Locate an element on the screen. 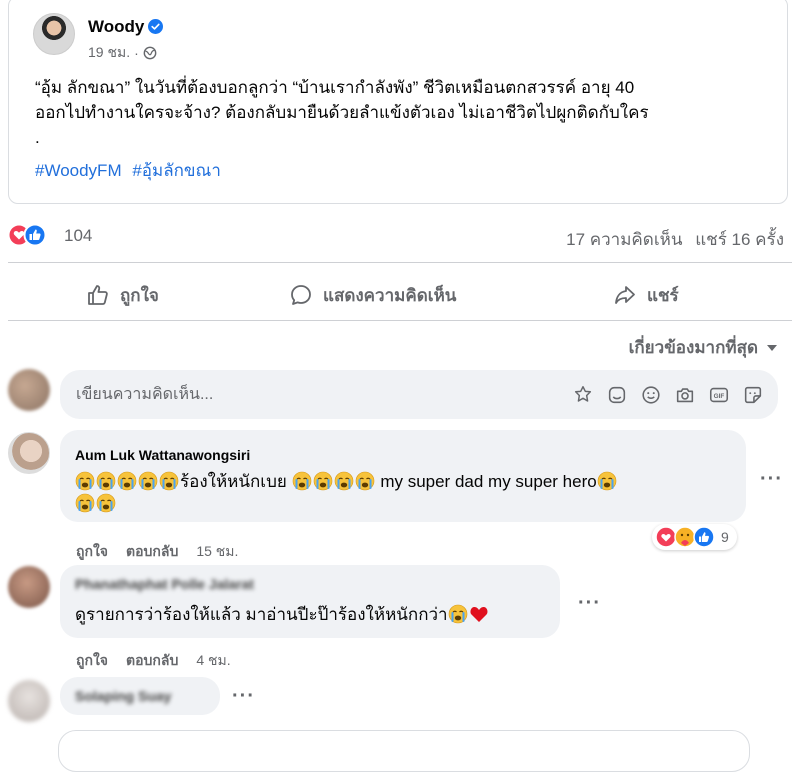 The width and height of the screenshot is (800, 772). comment-button: แสดงความคิดเห็น is located at coordinates (372, 295).